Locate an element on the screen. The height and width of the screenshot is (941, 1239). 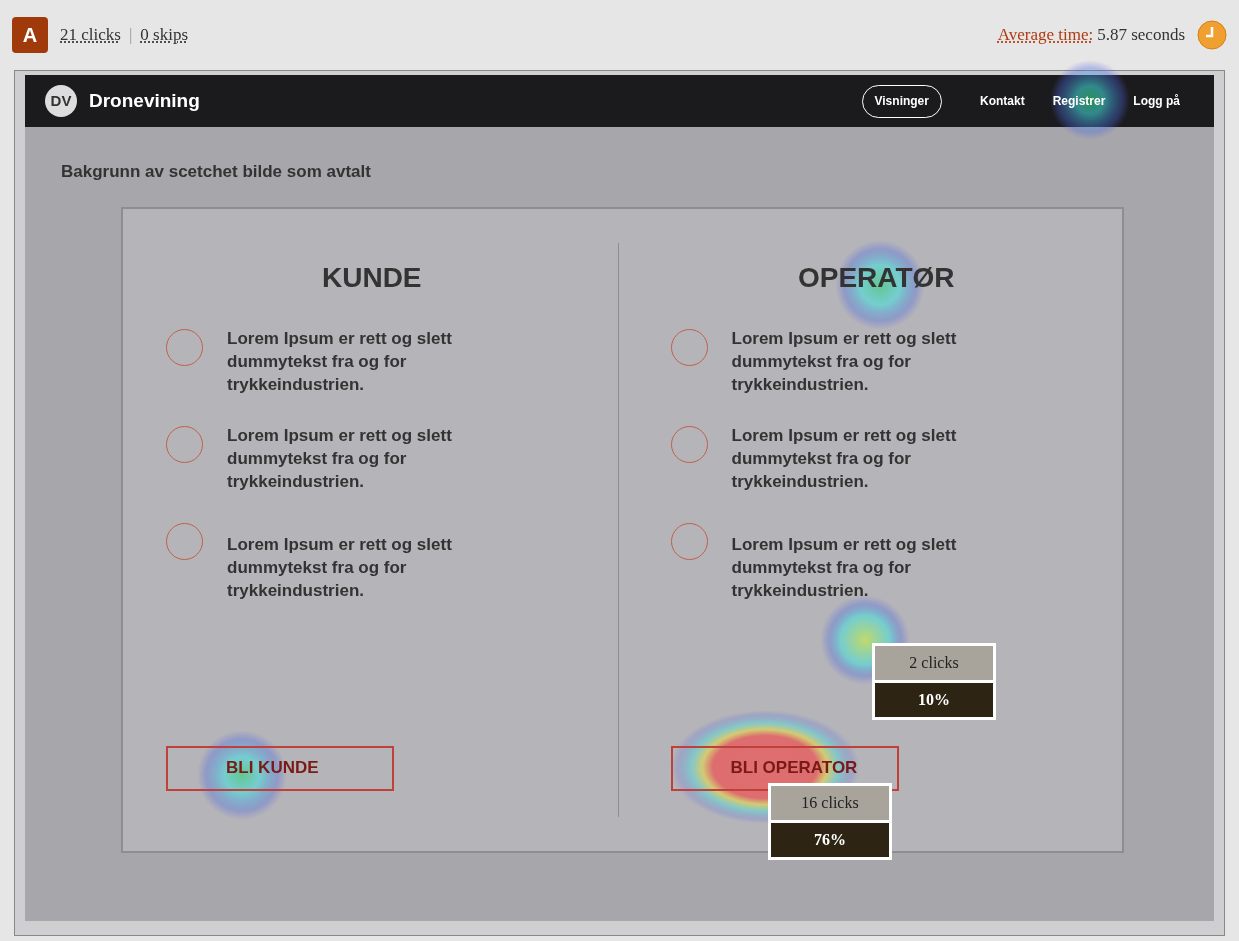
column-title: OPERATØR is located at coordinates (876, 277).